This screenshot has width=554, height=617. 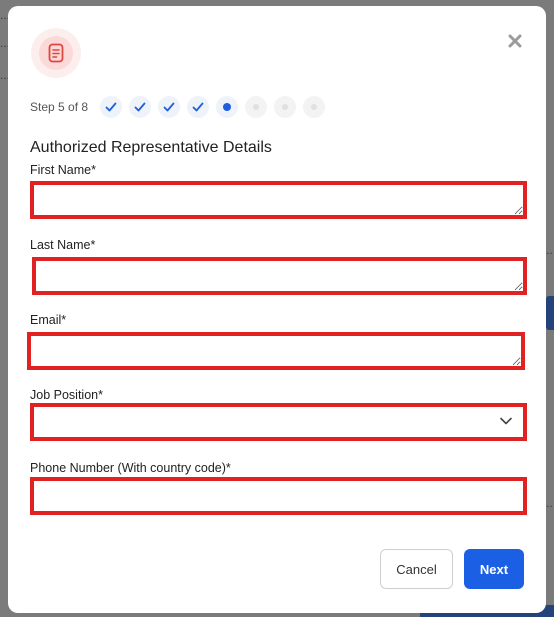 I want to click on step-3-complete-icon, so click(x=169, y=107).